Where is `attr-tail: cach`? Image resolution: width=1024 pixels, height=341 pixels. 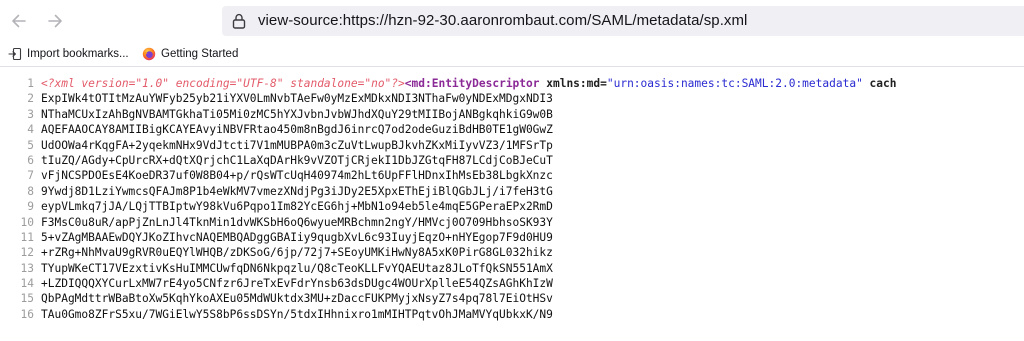 attr-tail: cach is located at coordinates (879, 83).